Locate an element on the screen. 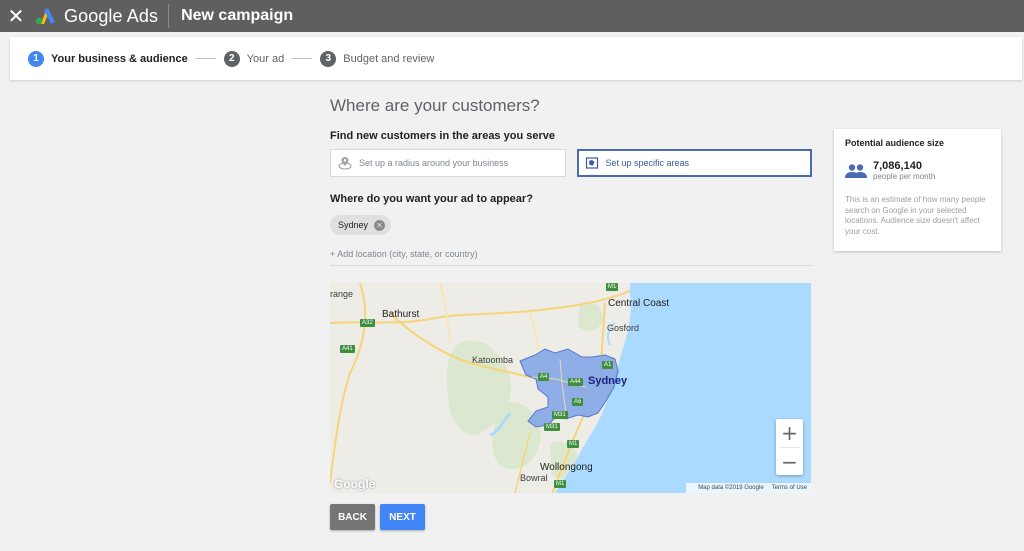 This screenshot has width=1024, height=551. map-label-bowral: Bowral is located at coordinates (534, 478).